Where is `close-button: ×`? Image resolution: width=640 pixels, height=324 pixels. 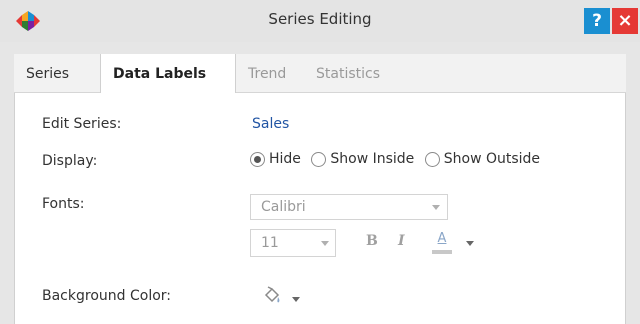
close-button: × is located at coordinates (625, 21).